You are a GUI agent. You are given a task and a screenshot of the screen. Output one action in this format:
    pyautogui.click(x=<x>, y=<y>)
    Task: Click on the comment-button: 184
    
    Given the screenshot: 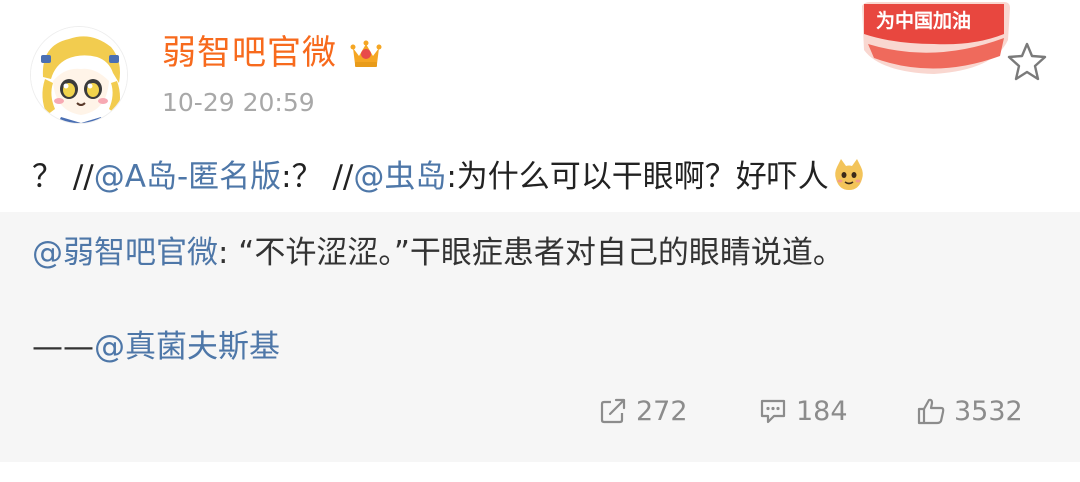 What is the action you would take?
    pyautogui.click(x=803, y=411)
    